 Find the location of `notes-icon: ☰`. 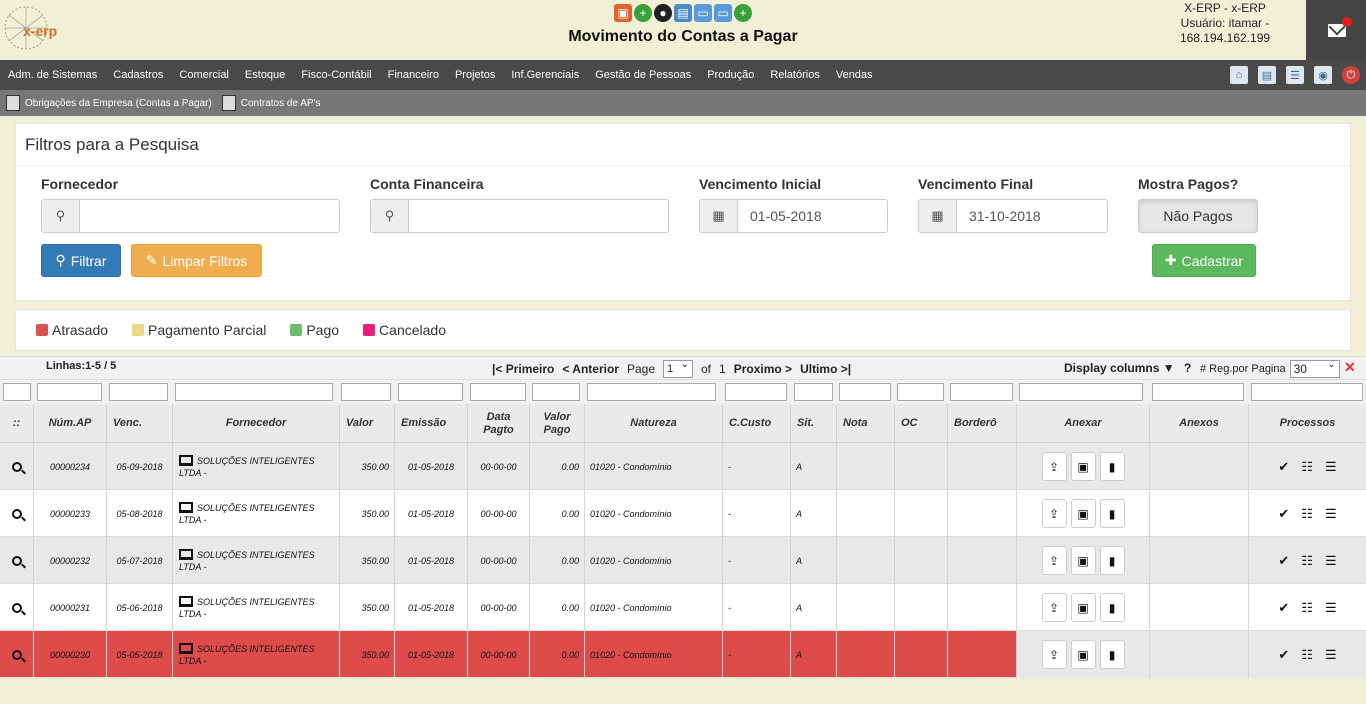

notes-icon: ☰ is located at coordinates (1295, 75).